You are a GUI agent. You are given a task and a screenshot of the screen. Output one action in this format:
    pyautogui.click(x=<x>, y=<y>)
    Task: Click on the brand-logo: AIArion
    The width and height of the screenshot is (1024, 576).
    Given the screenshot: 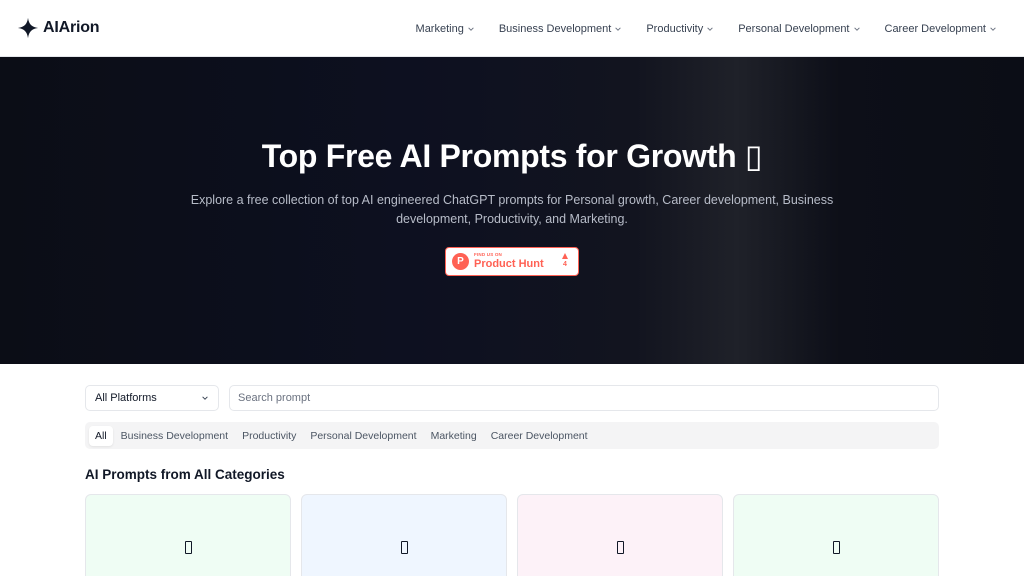 What is the action you would take?
    pyautogui.click(x=58, y=28)
    